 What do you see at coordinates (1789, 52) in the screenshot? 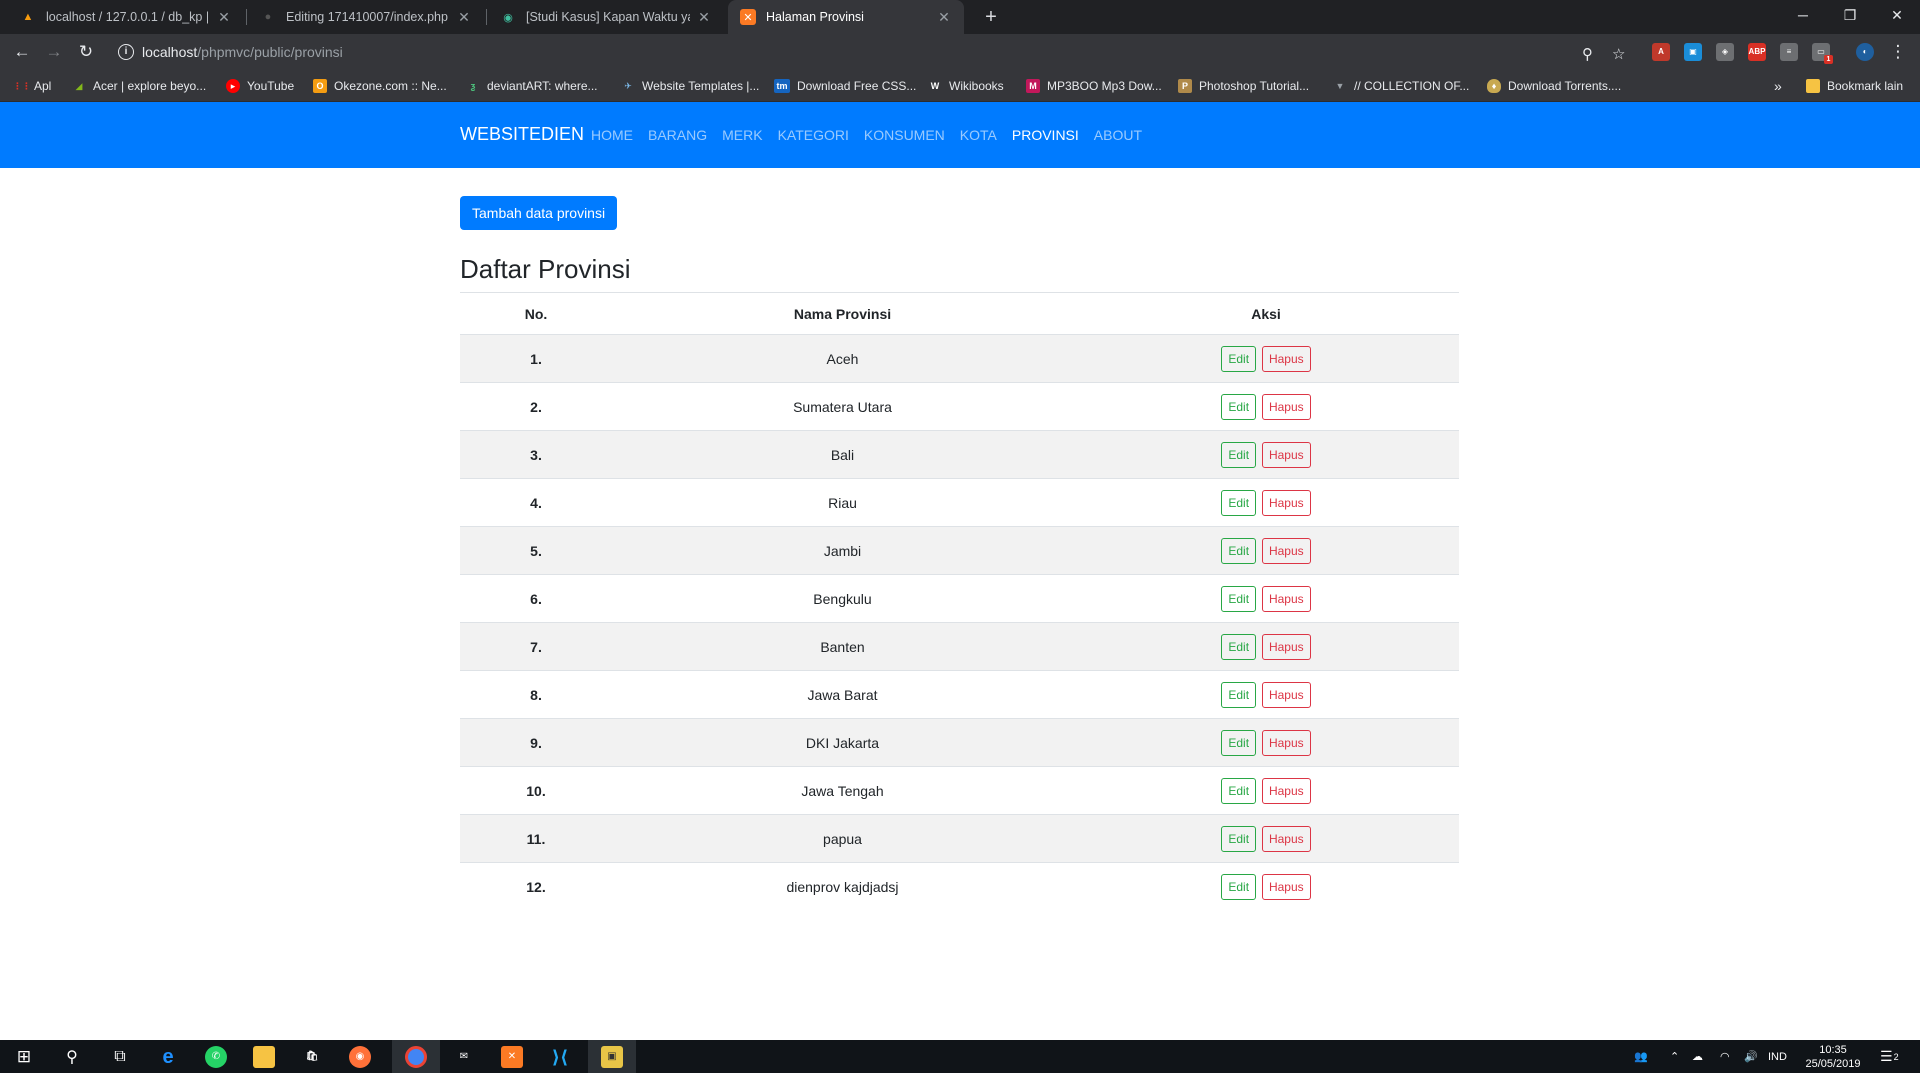
I see `extension-icon: ≡` at bounding box center [1789, 52].